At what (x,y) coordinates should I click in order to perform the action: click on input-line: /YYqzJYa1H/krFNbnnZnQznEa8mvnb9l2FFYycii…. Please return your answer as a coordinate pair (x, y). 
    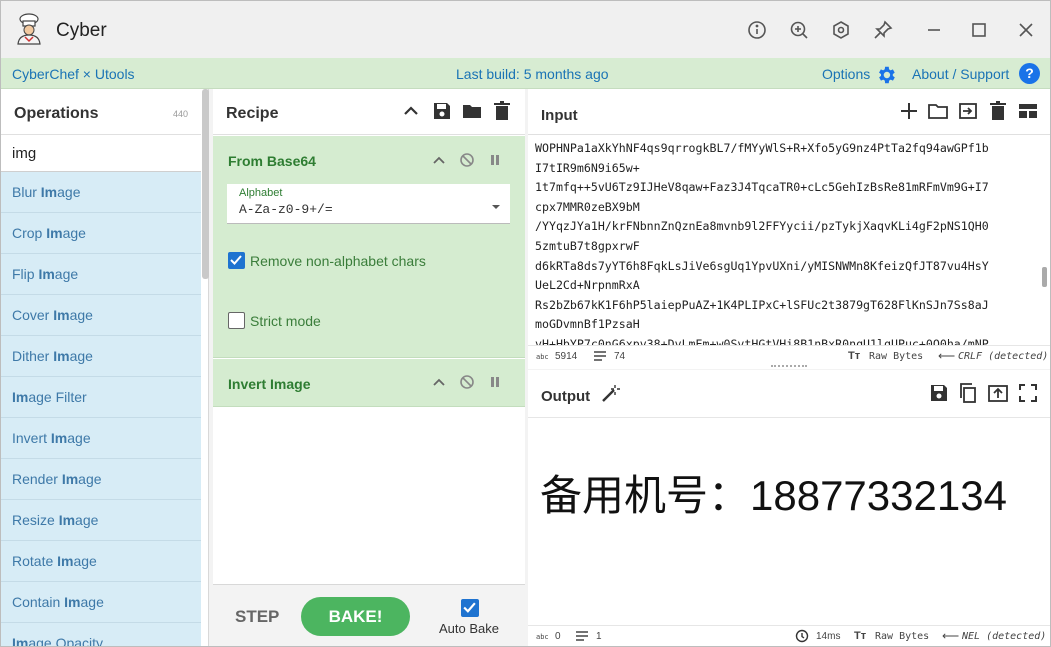
    Looking at the image, I should click on (762, 226).